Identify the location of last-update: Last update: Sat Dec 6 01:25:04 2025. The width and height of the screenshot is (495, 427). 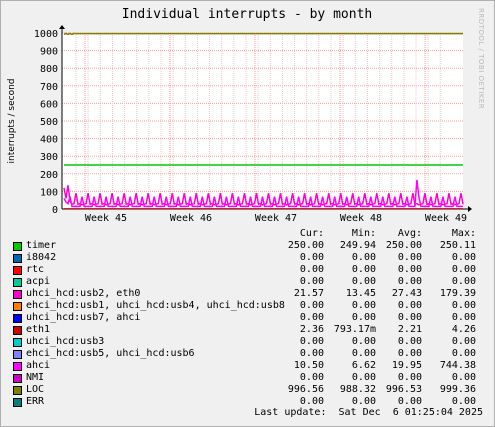
(368, 412).